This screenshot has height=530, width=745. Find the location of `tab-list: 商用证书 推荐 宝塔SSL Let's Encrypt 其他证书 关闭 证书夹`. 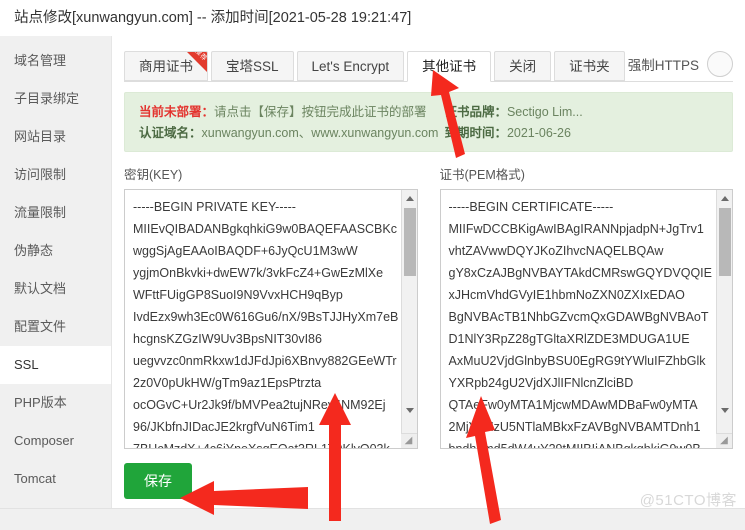

tab-list: 商用证书 推荐 宝塔SSL Let's Encrypt 其他证书 关闭 证书夹 is located at coordinates (376, 66).